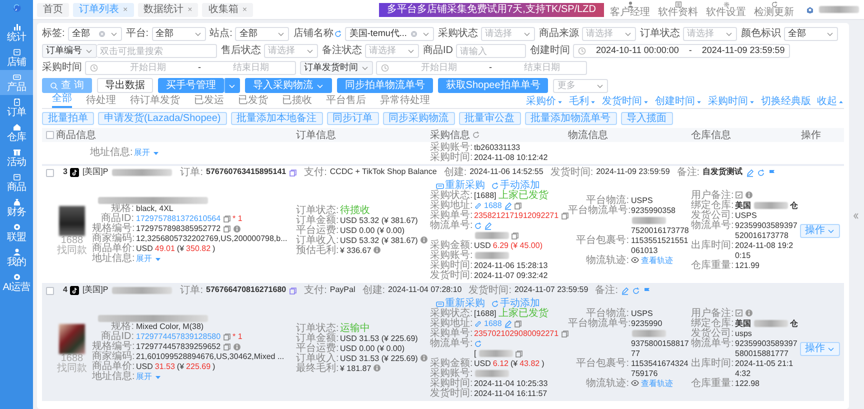 The width and height of the screenshot is (864, 409). What do you see at coordinates (731, 101) in the screenshot?
I see `sort-link: 采购时间` at bounding box center [731, 101].